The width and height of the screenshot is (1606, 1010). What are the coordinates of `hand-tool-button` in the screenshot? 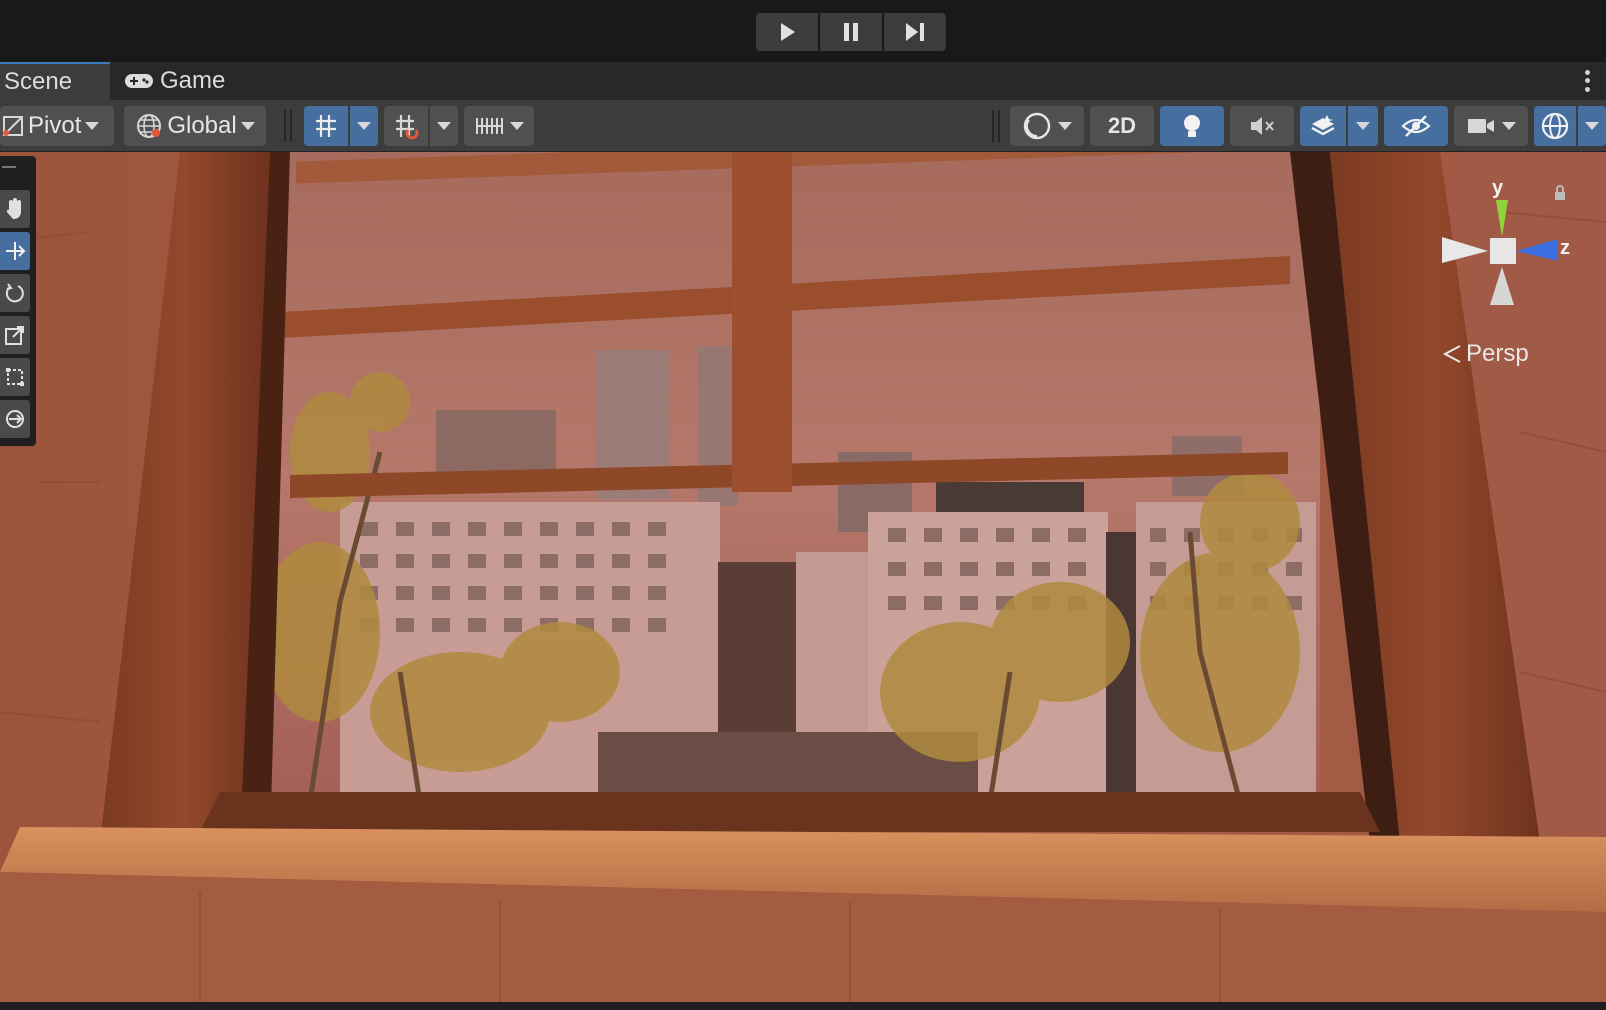 It's located at (15, 209).